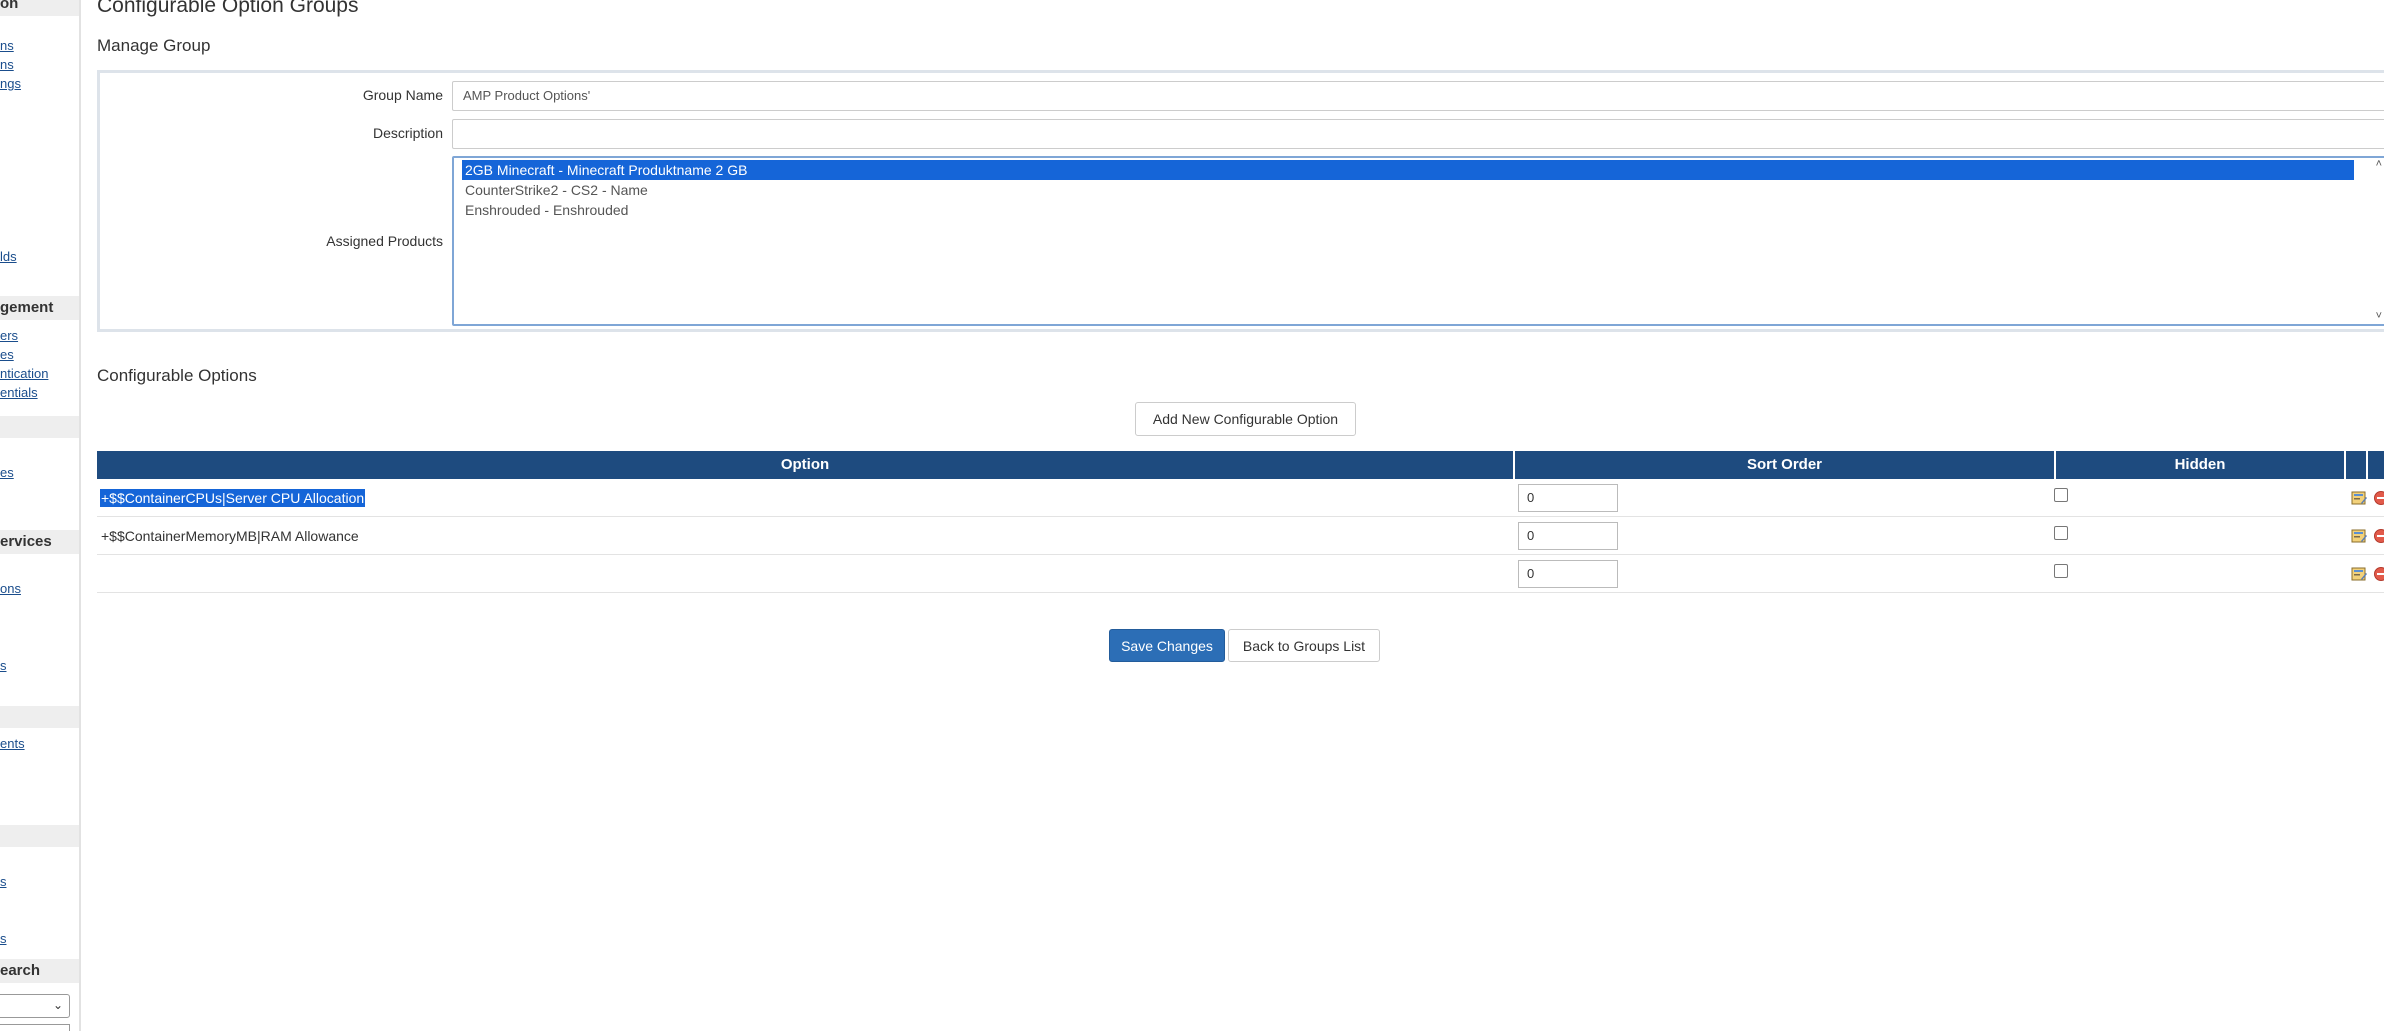 This screenshot has height=1031, width=2384. What do you see at coordinates (2357, 465) in the screenshot?
I see `column-header-edit` at bounding box center [2357, 465].